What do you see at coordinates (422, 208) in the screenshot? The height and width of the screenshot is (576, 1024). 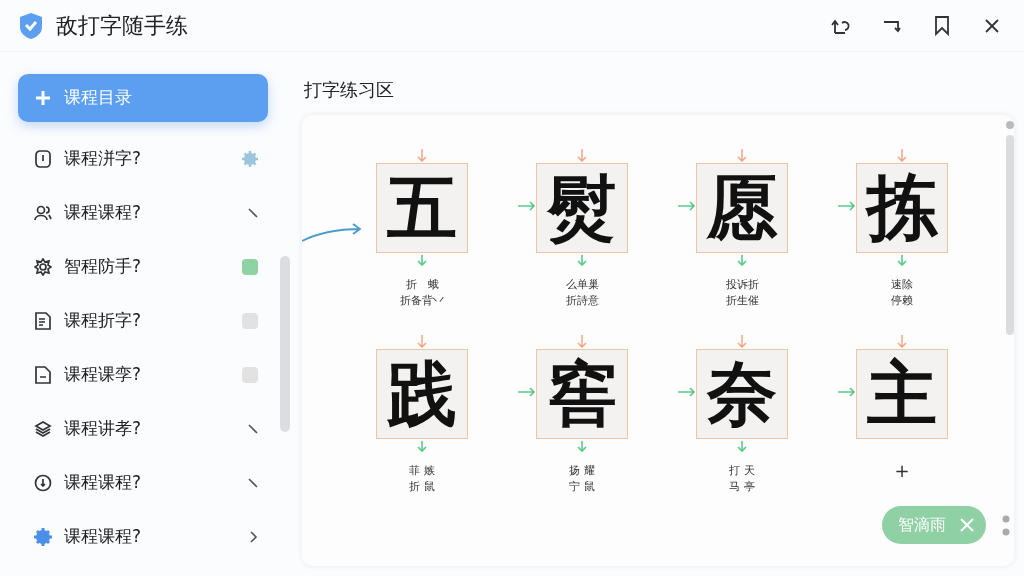 I see `character-tile: 五` at bounding box center [422, 208].